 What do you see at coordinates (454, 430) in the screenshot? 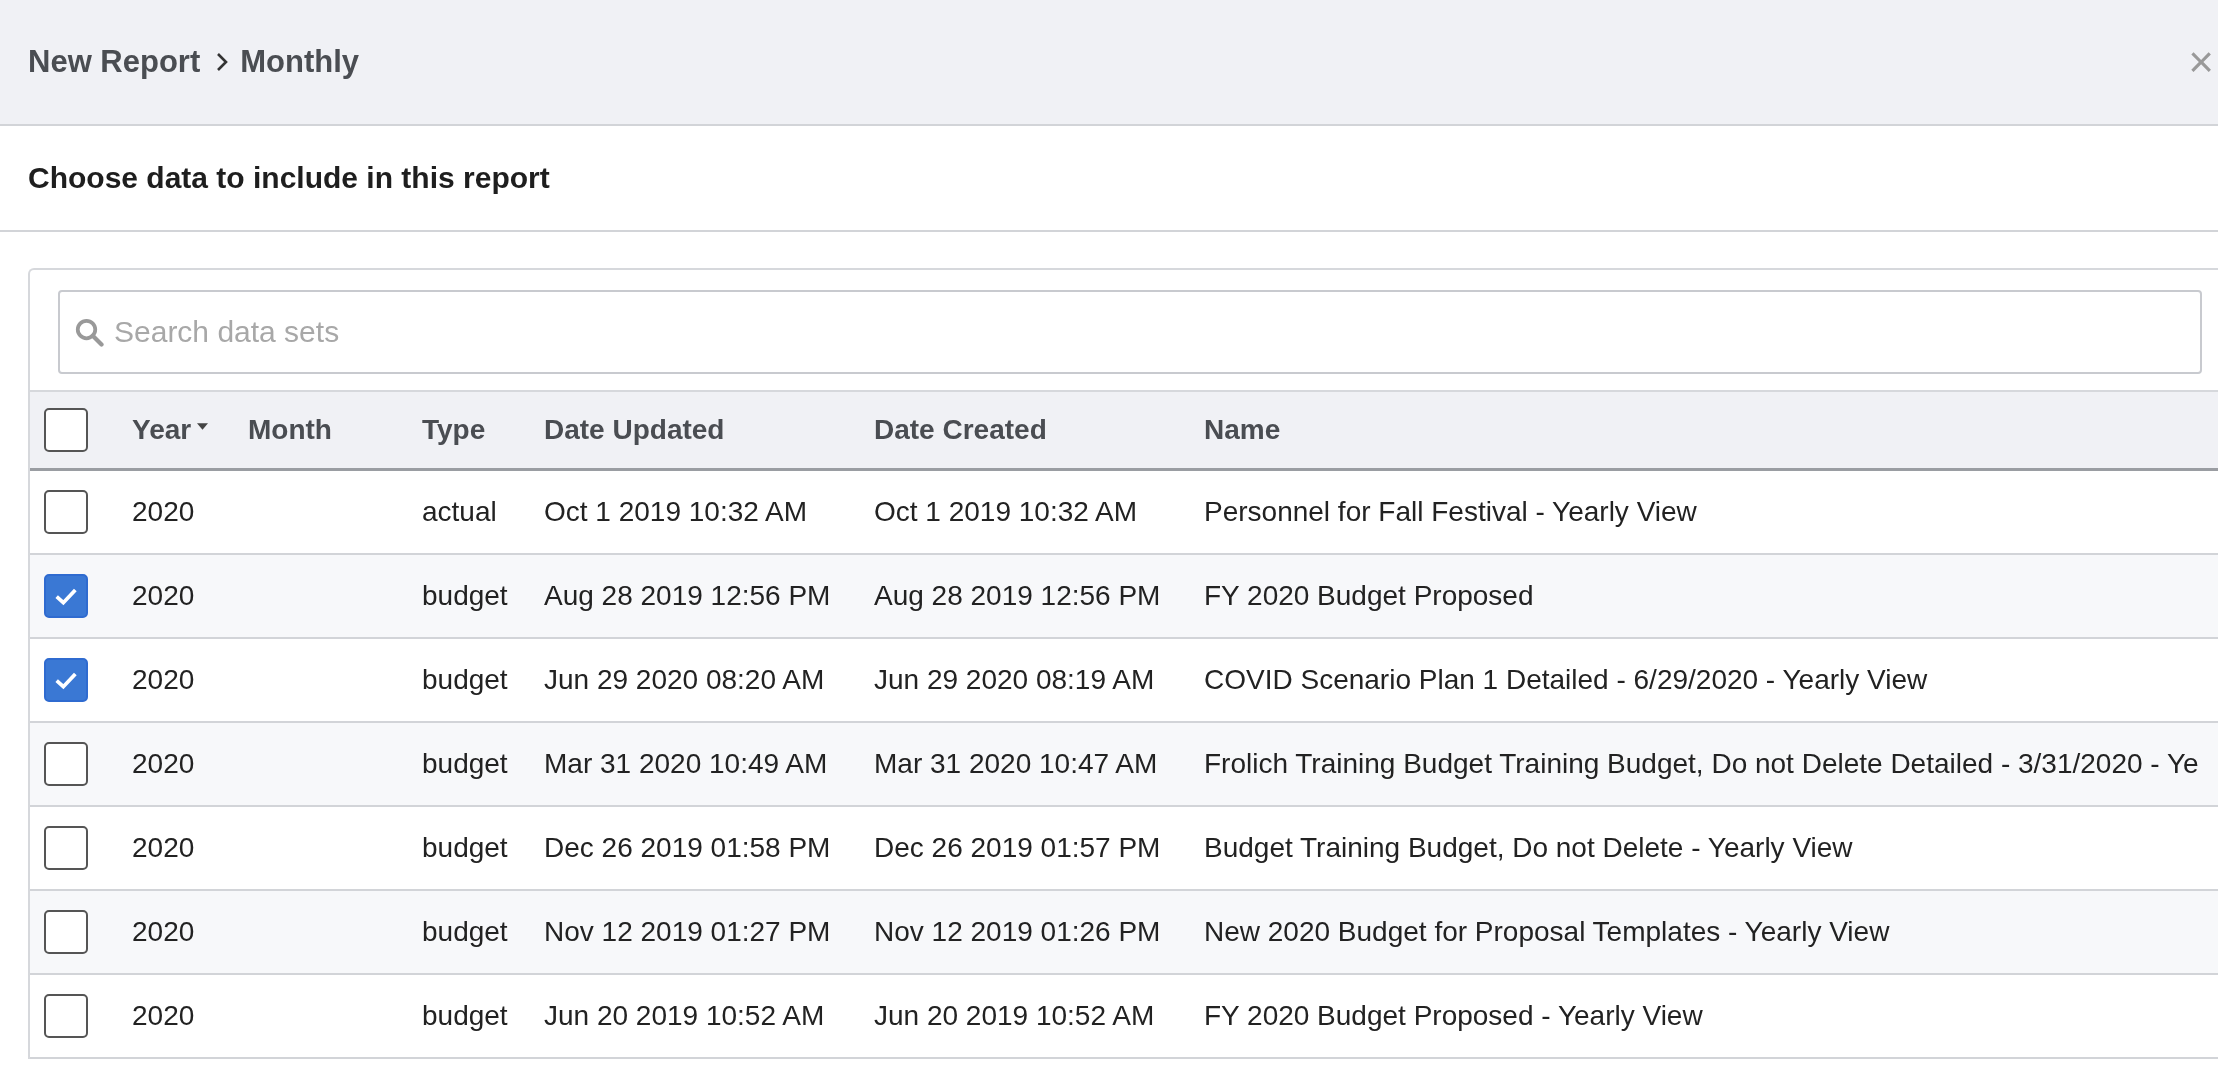
I see `column-header: Type` at bounding box center [454, 430].